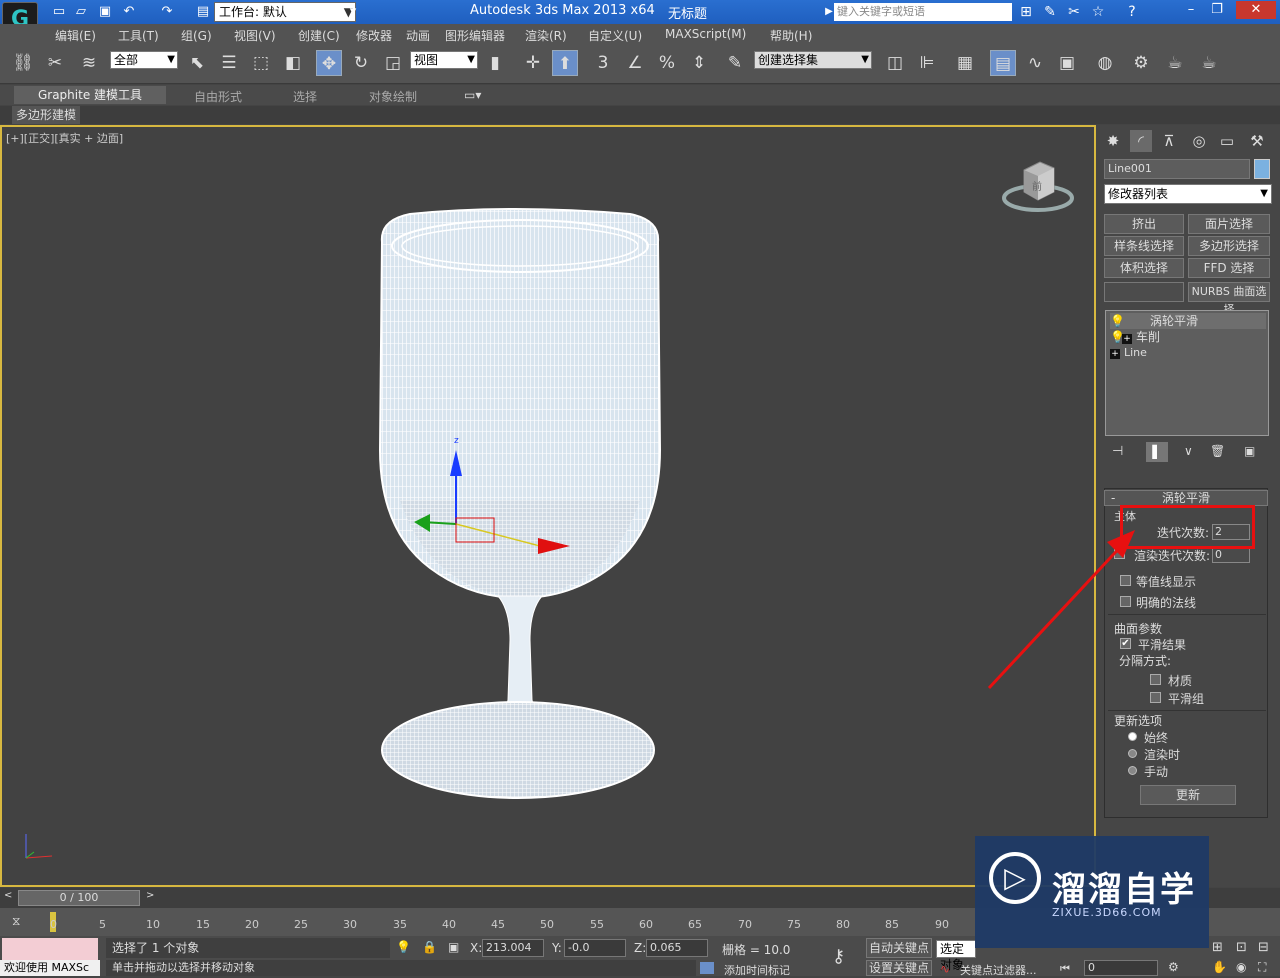  Describe the element at coordinates (595, 948) in the screenshot. I see `y-coordinate-field: -0.0` at that location.